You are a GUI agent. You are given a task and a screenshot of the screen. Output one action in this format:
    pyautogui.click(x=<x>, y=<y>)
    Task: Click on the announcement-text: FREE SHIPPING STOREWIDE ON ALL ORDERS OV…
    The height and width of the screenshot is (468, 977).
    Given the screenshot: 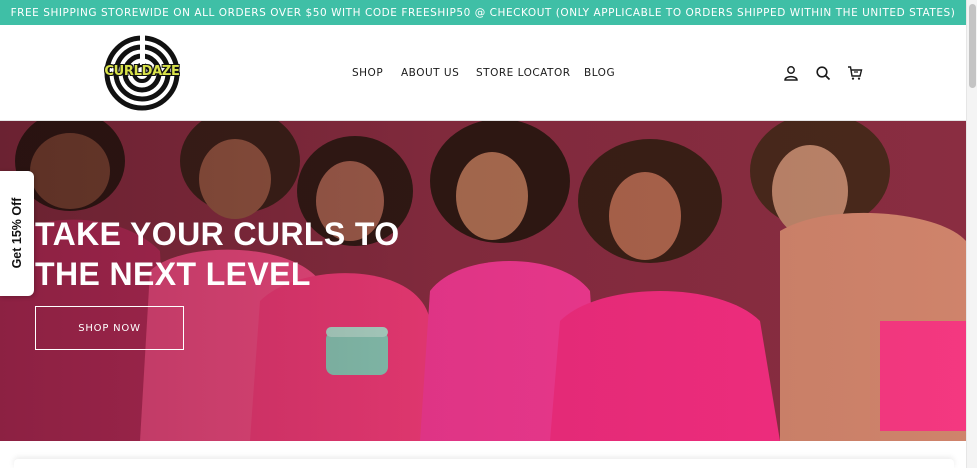 What is the action you would take?
    pyautogui.click(x=483, y=12)
    